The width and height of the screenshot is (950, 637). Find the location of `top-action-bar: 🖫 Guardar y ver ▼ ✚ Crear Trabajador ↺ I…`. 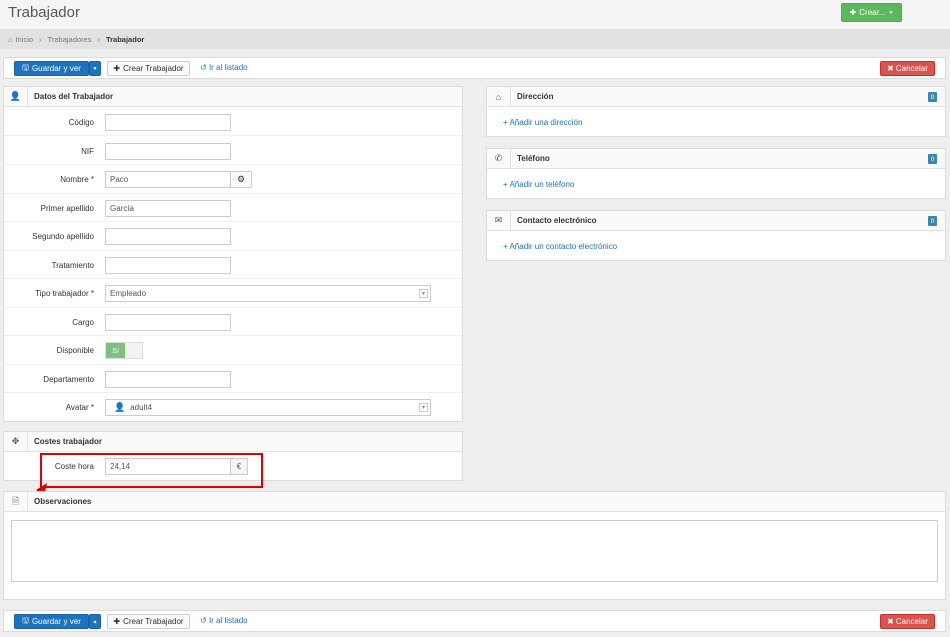

top-action-bar: 🖫 Guardar y ver ▼ ✚ Crear Trabajador ↺ I… is located at coordinates (474, 68).